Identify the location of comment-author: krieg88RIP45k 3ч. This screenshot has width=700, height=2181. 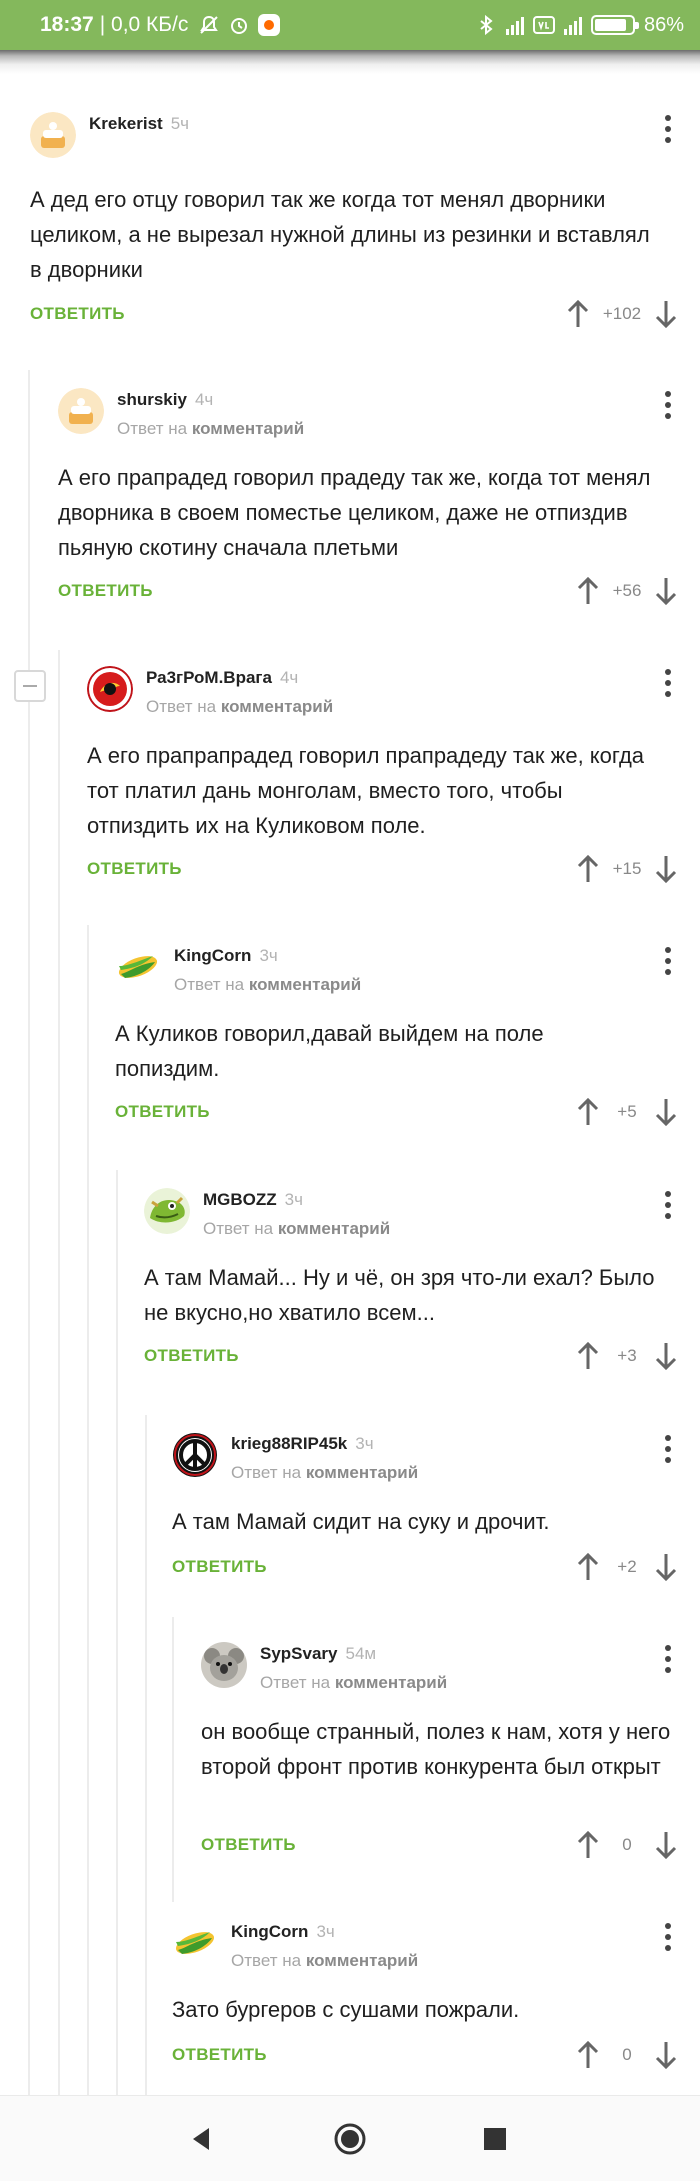
(302, 1444).